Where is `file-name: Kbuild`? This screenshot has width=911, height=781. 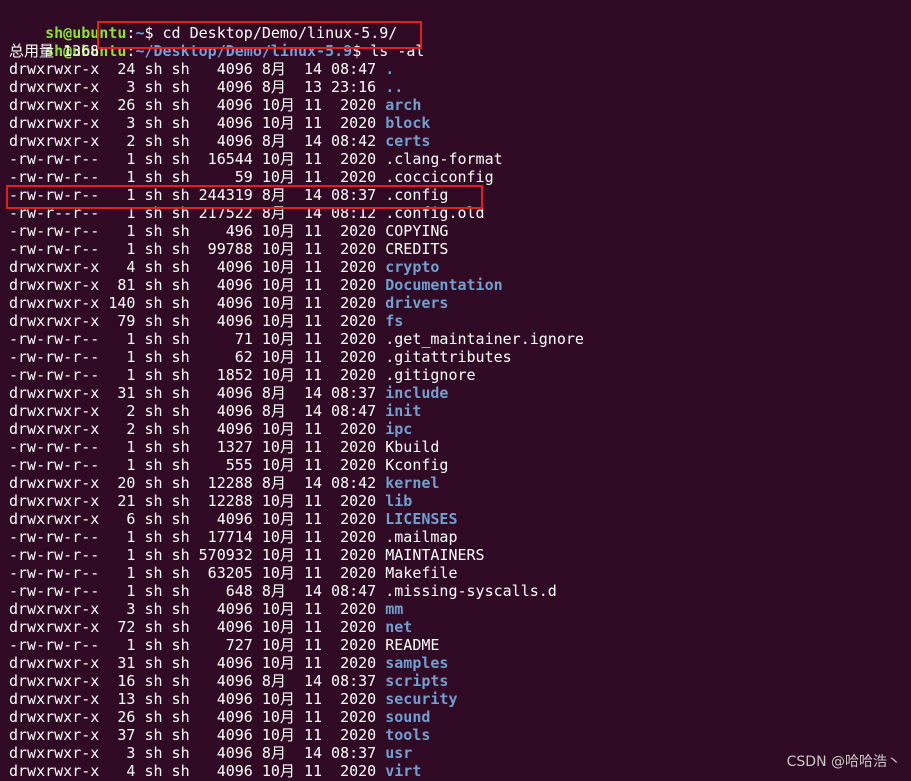
file-name: Kbuild is located at coordinates (412, 447).